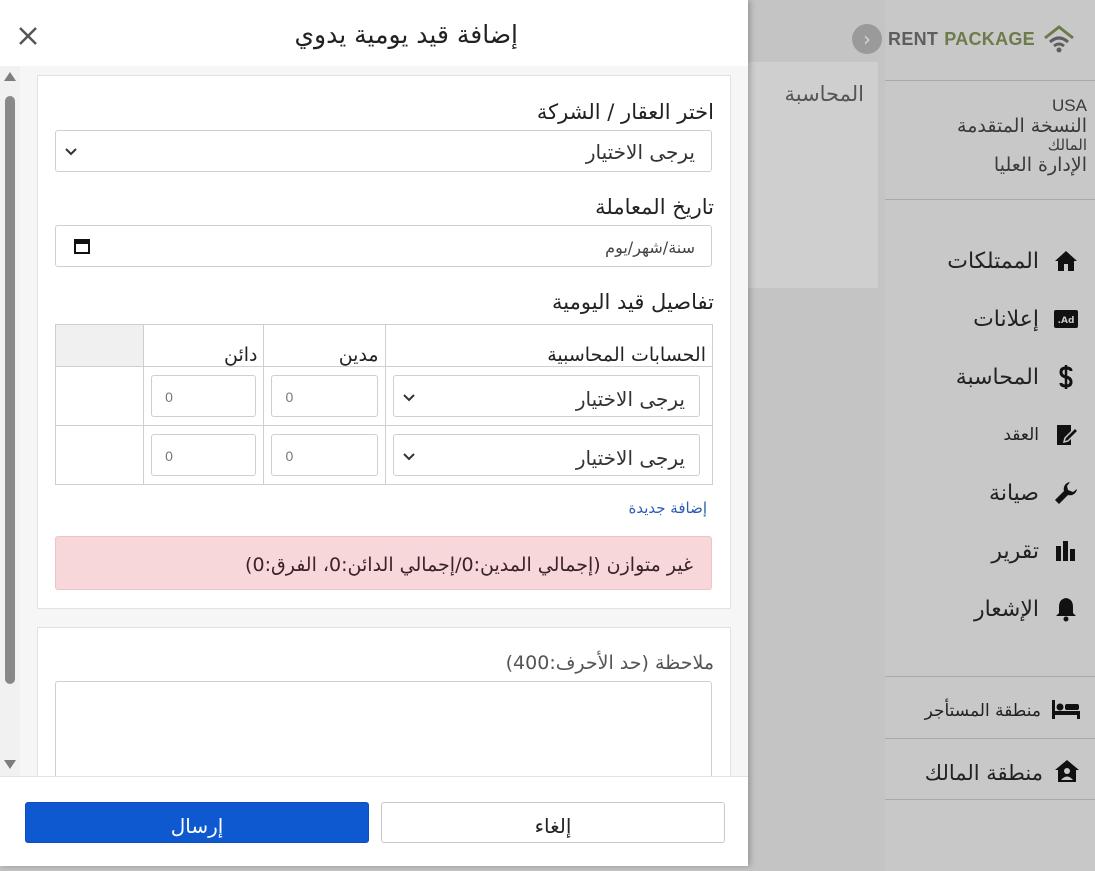 The image size is (1095, 871). I want to click on sidebar-item-maintenance: صيانة, so click(990, 493).